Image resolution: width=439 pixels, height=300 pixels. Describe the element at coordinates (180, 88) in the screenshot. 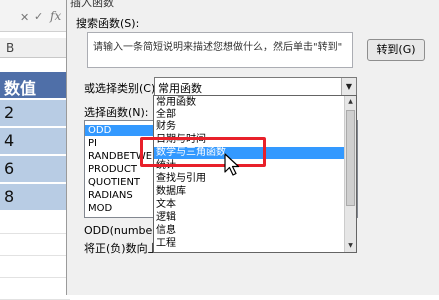

I see `category-value: 常用函数` at that location.